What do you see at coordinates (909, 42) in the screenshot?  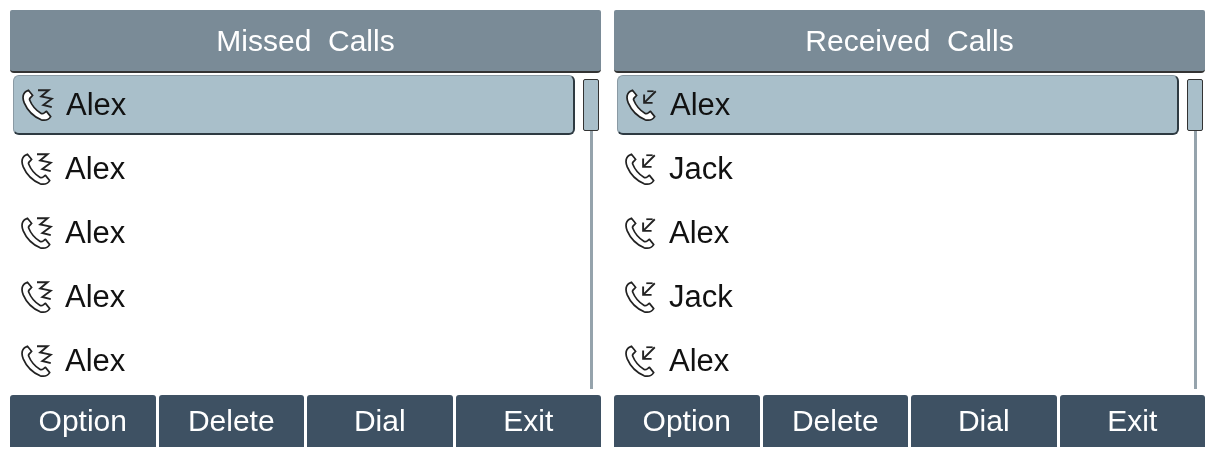 I see `screen-title: Received Calls` at bounding box center [909, 42].